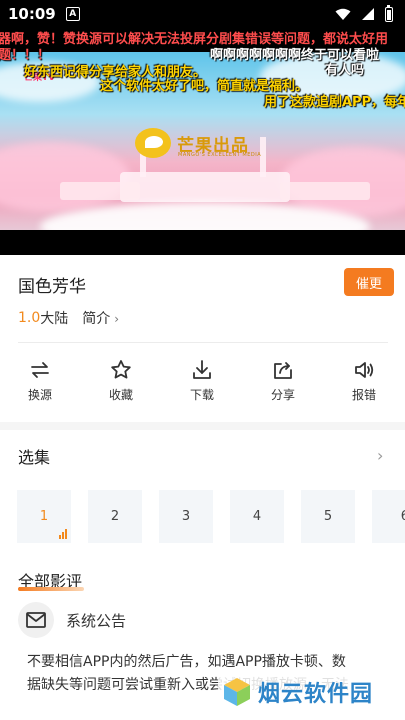  What do you see at coordinates (29, 318) in the screenshot?
I see `show-rating: 1.0` at bounding box center [29, 318].